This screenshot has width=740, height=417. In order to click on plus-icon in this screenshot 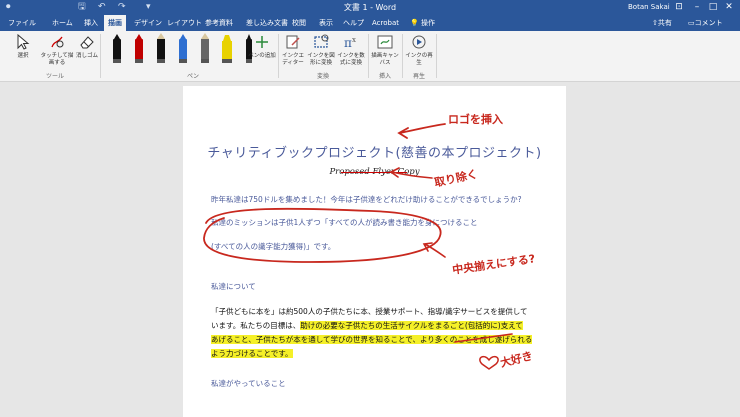, I will do `click(262, 42)`.